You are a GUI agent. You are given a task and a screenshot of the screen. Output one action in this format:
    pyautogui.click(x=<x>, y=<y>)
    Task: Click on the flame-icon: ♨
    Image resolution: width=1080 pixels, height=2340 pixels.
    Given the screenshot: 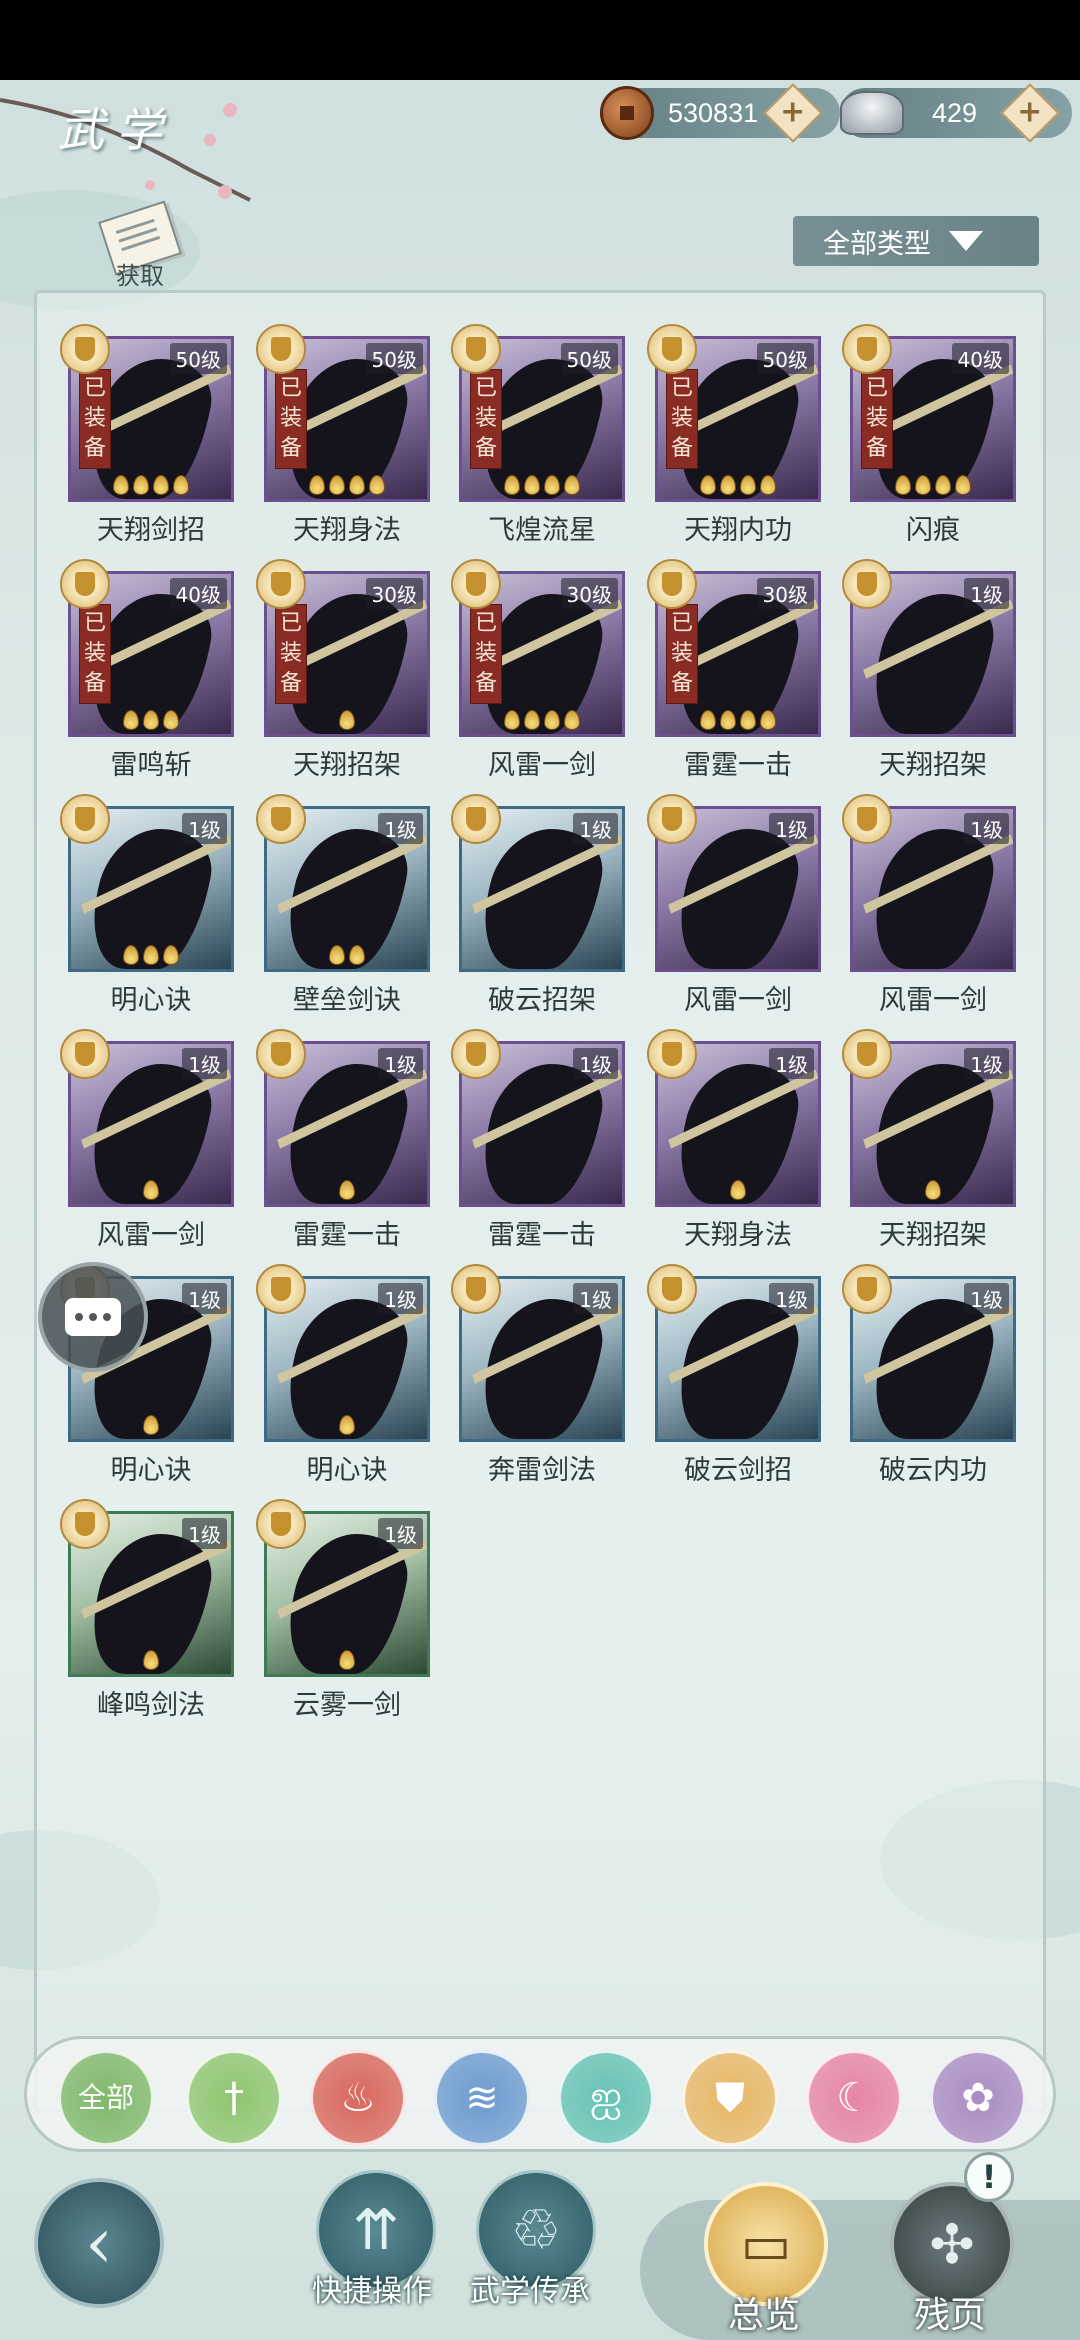 What is the action you would take?
    pyautogui.click(x=358, y=2098)
    